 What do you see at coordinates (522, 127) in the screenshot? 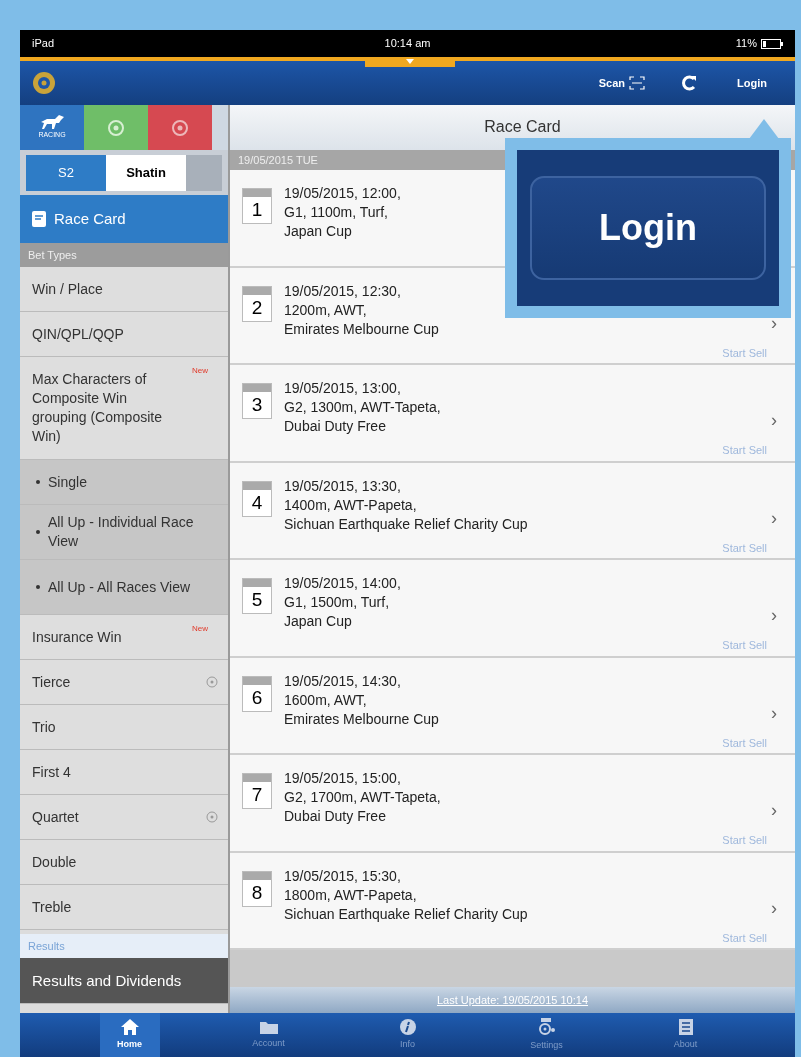
I see `page-title: Race Card` at bounding box center [522, 127].